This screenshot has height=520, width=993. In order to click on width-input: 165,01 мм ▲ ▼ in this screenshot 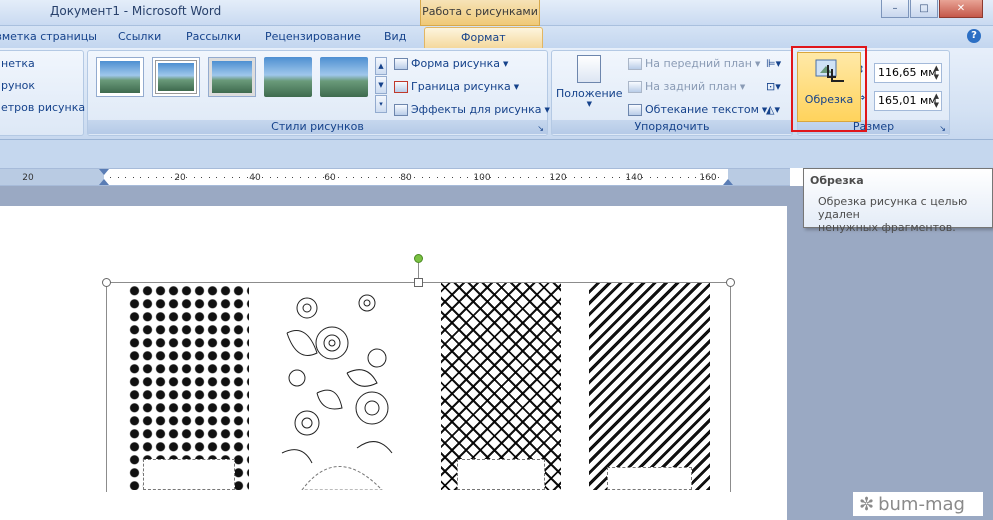, I will do `click(908, 101)`.